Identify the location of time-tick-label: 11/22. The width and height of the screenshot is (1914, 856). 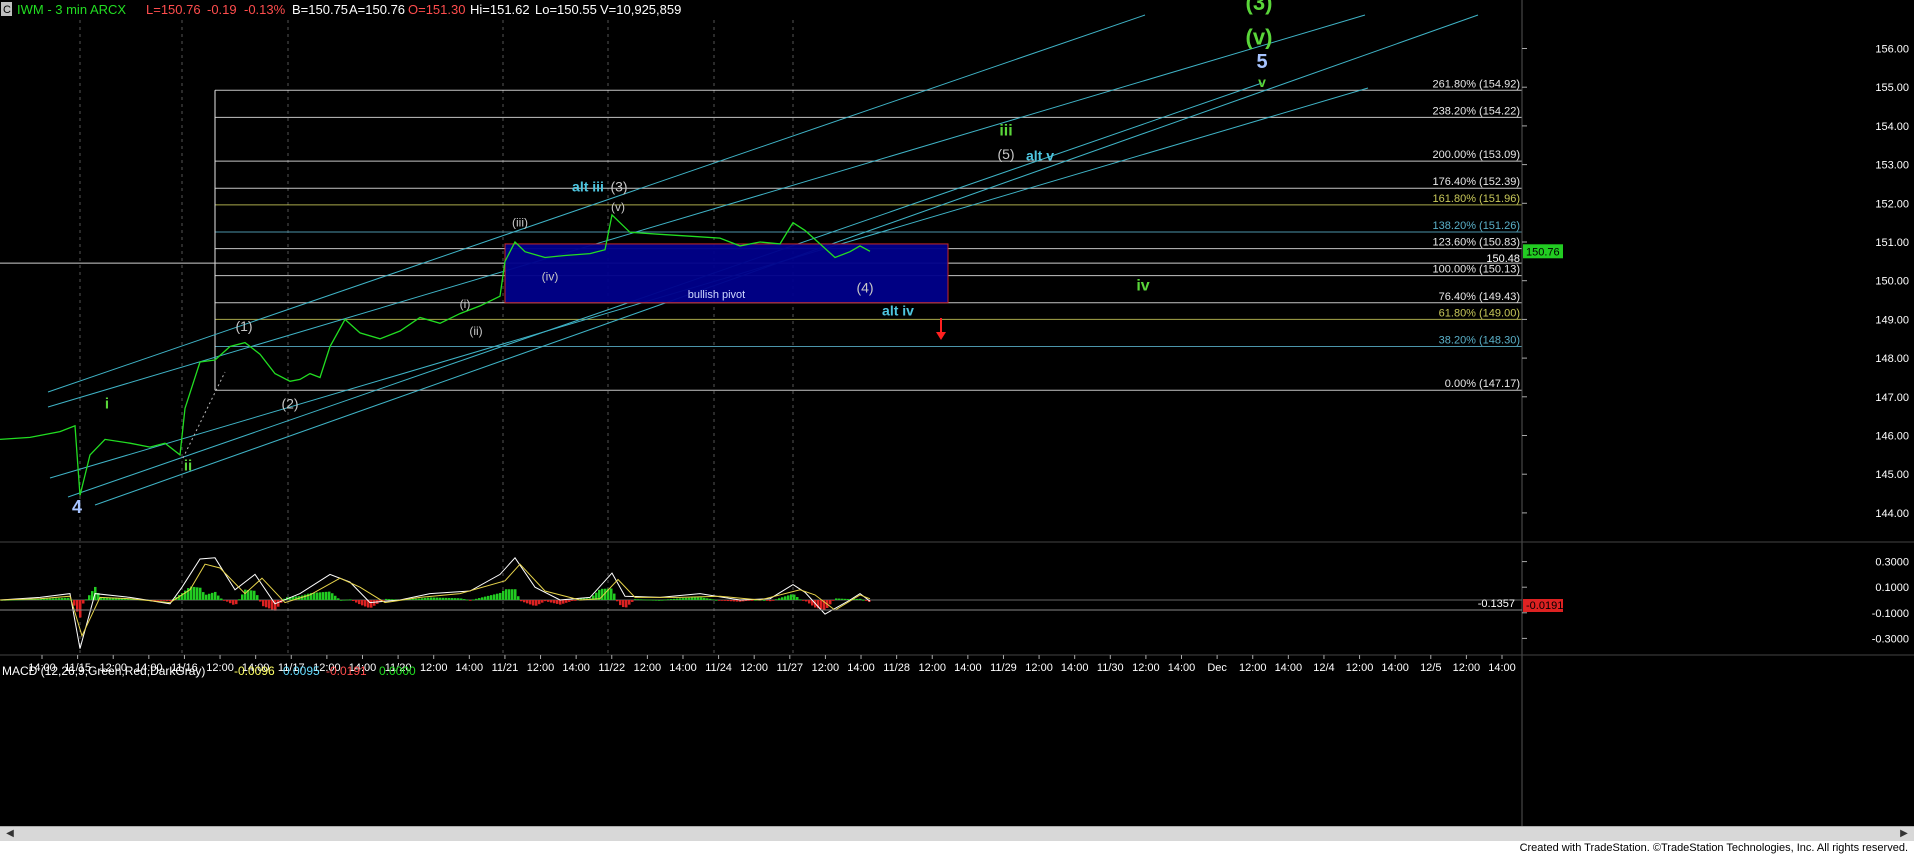
(611, 668).